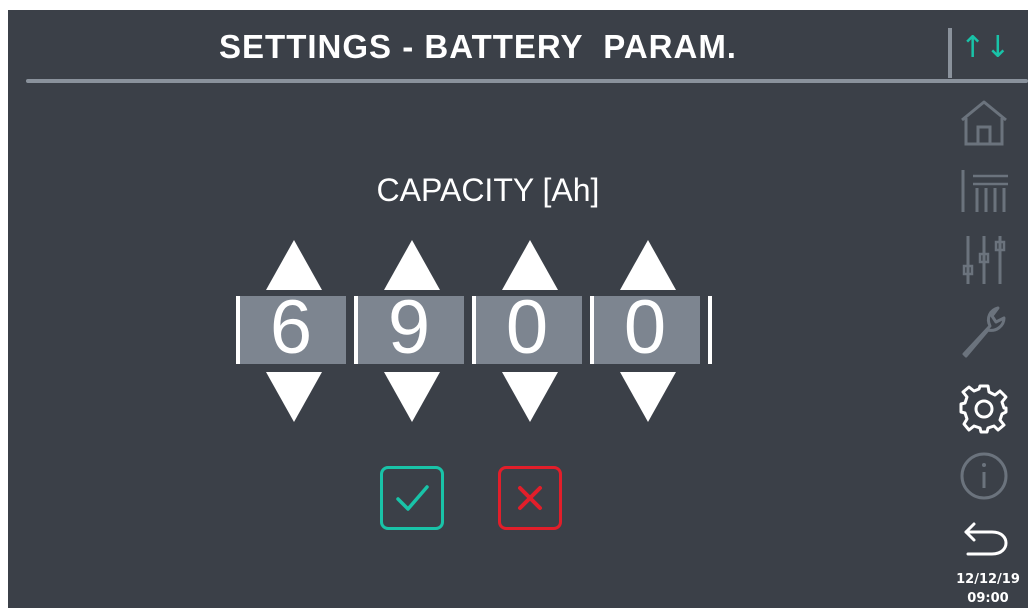 Image resolution: width=1028 pixels, height=608 pixels. Describe the element at coordinates (648, 265) in the screenshot. I see `digit-4-increment-button` at that location.